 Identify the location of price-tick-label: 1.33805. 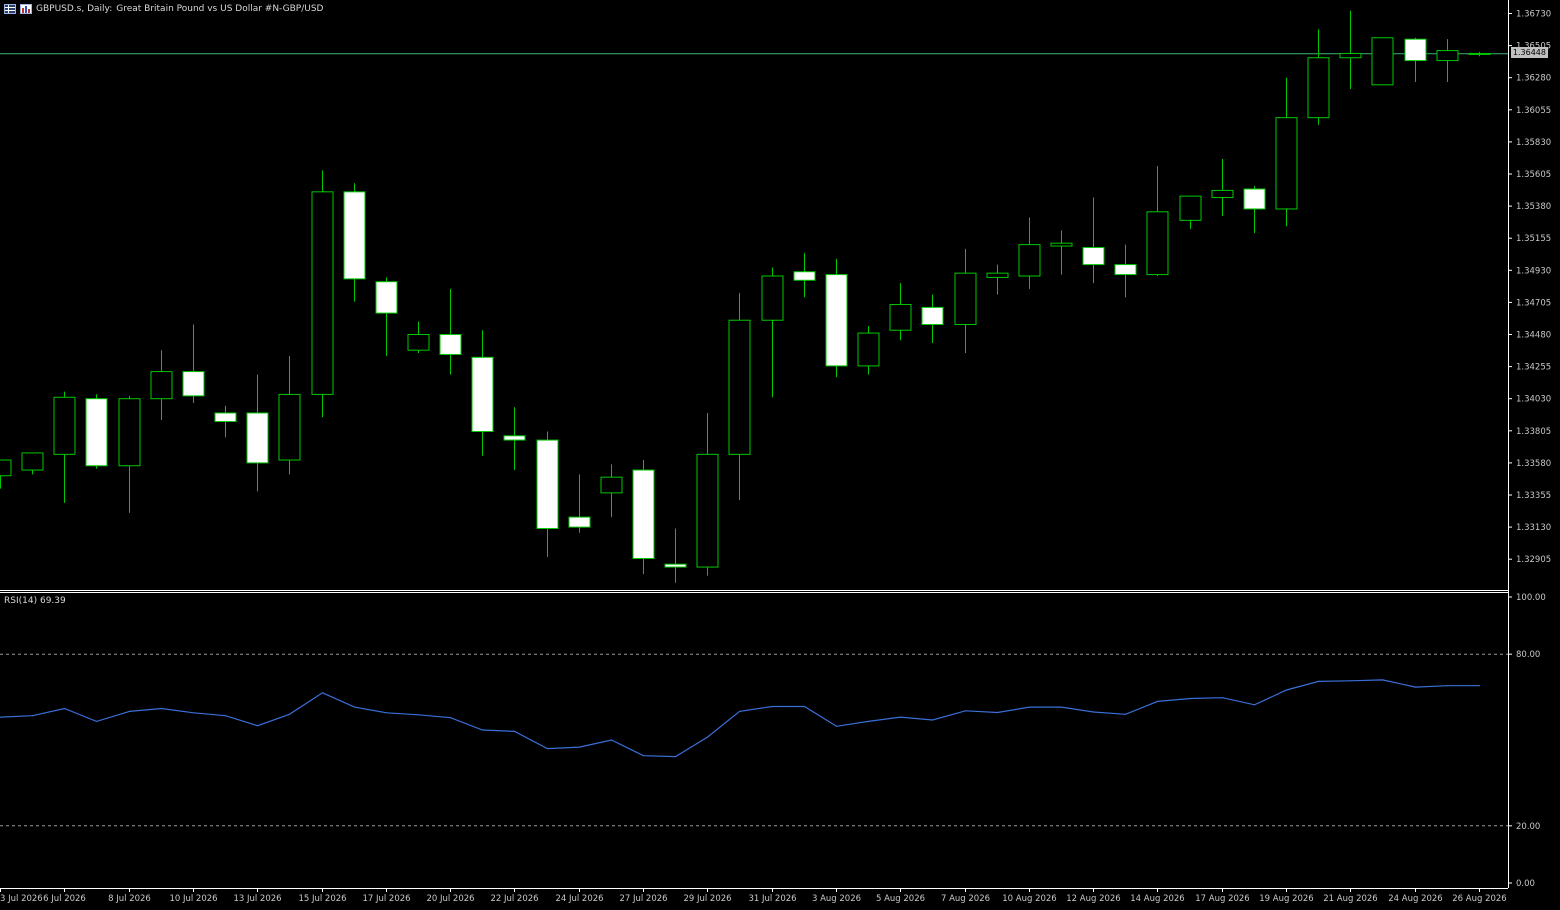
(1533, 432).